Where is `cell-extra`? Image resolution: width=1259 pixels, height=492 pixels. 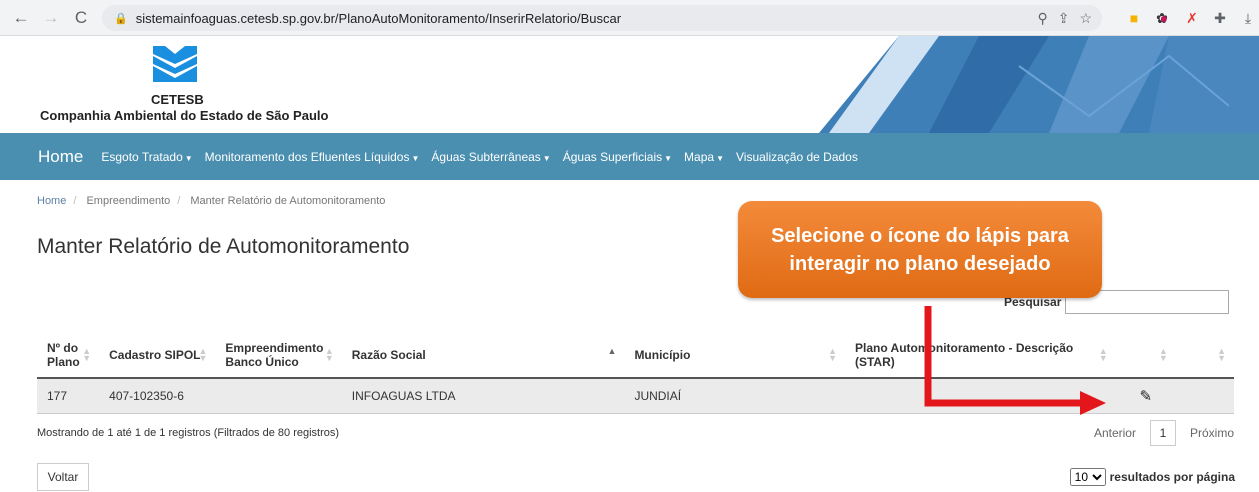 cell-extra is located at coordinates (1204, 396).